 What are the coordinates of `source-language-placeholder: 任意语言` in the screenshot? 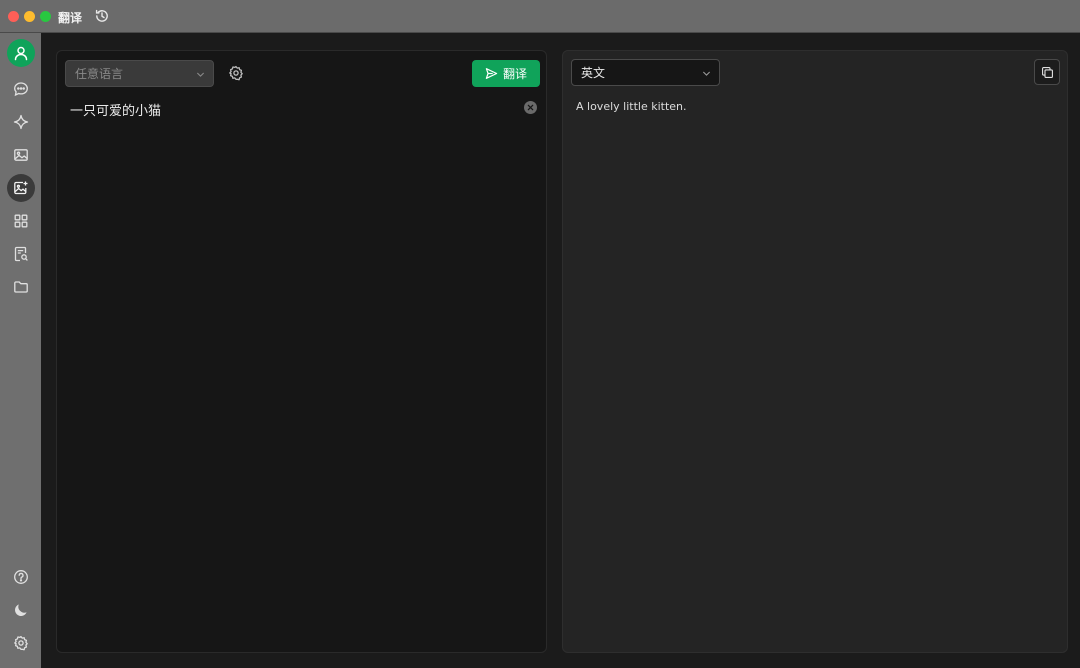 It's located at (99, 74).